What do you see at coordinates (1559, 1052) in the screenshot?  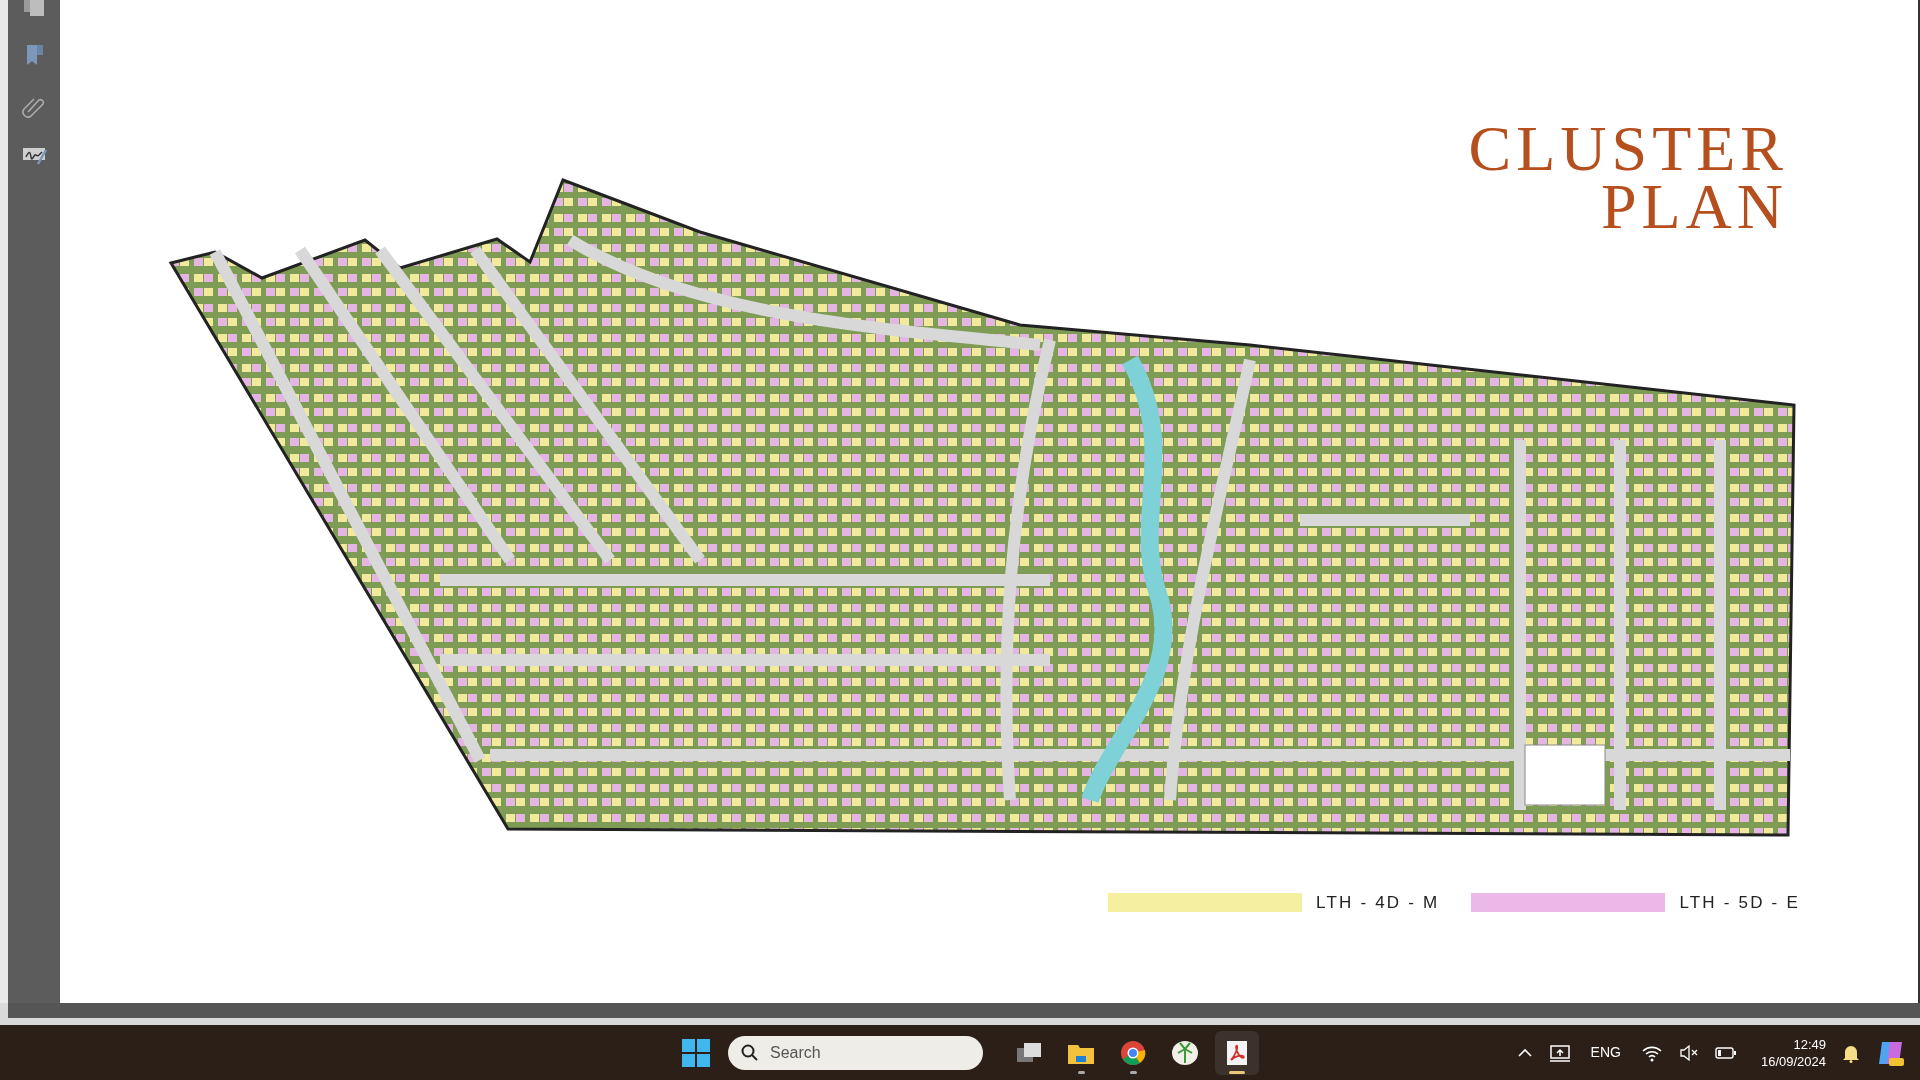 I see `monitor-icon` at bounding box center [1559, 1052].